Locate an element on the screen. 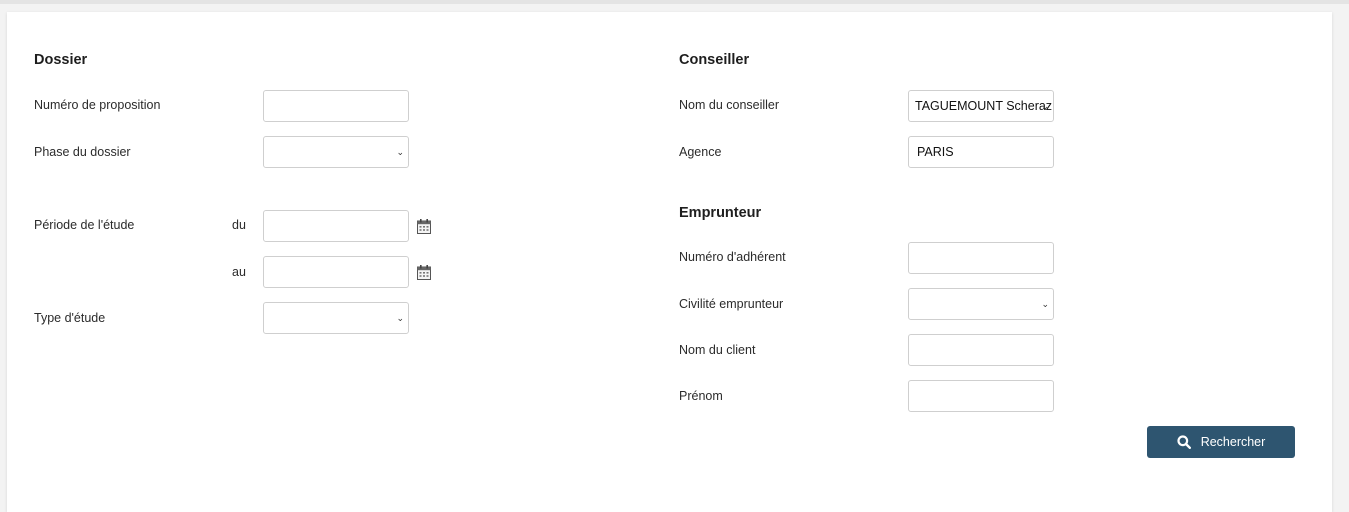 The width and height of the screenshot is (1349, 512). du-label: du is located at coordinates (239, 225).